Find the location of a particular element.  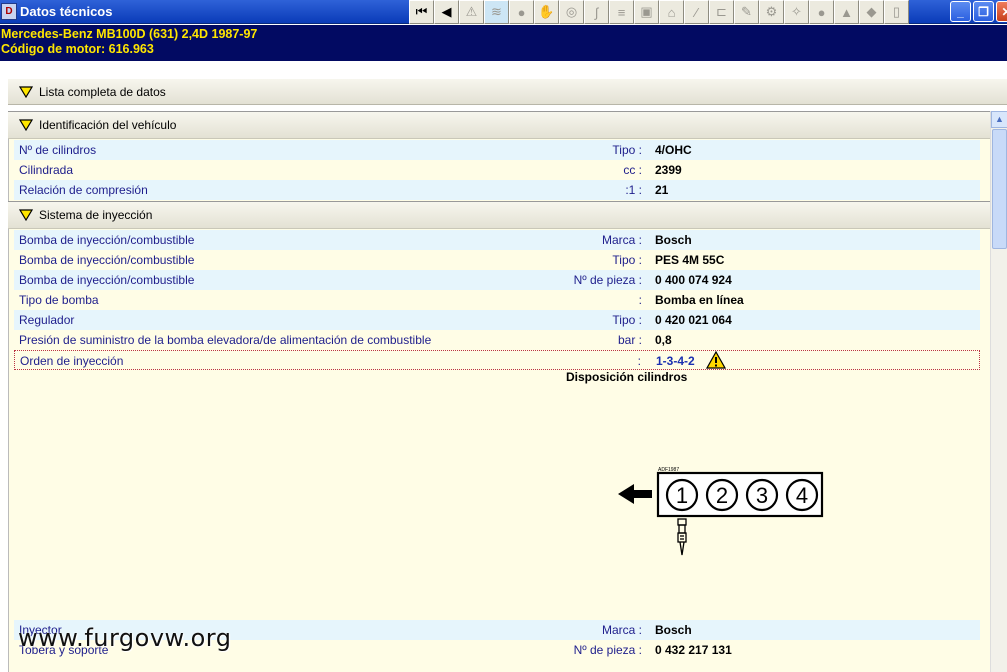

cylinder-number: 1 is located at coordinates (682, 495).